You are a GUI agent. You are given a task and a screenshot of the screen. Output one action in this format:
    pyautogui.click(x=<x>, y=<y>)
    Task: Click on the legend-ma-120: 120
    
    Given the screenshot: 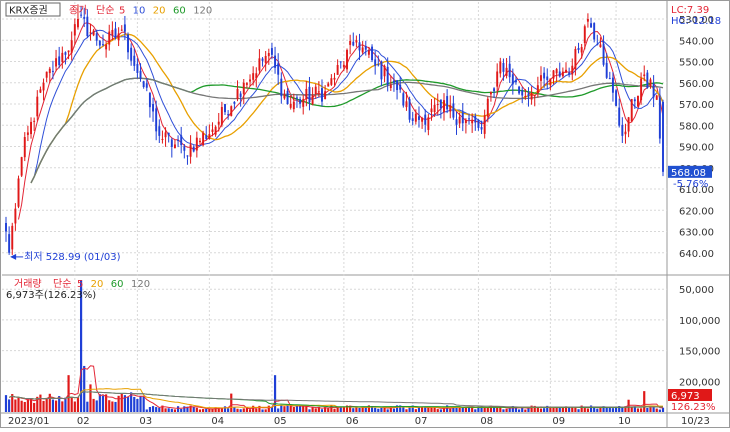 What is the action you would take?
    pyautogui.click(x=202, y=11)
    